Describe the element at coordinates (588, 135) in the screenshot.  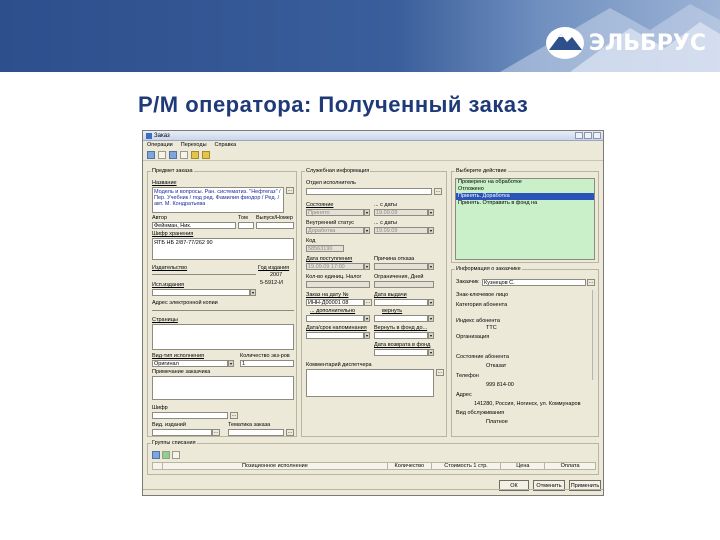
I see `maximize-button` at that location.